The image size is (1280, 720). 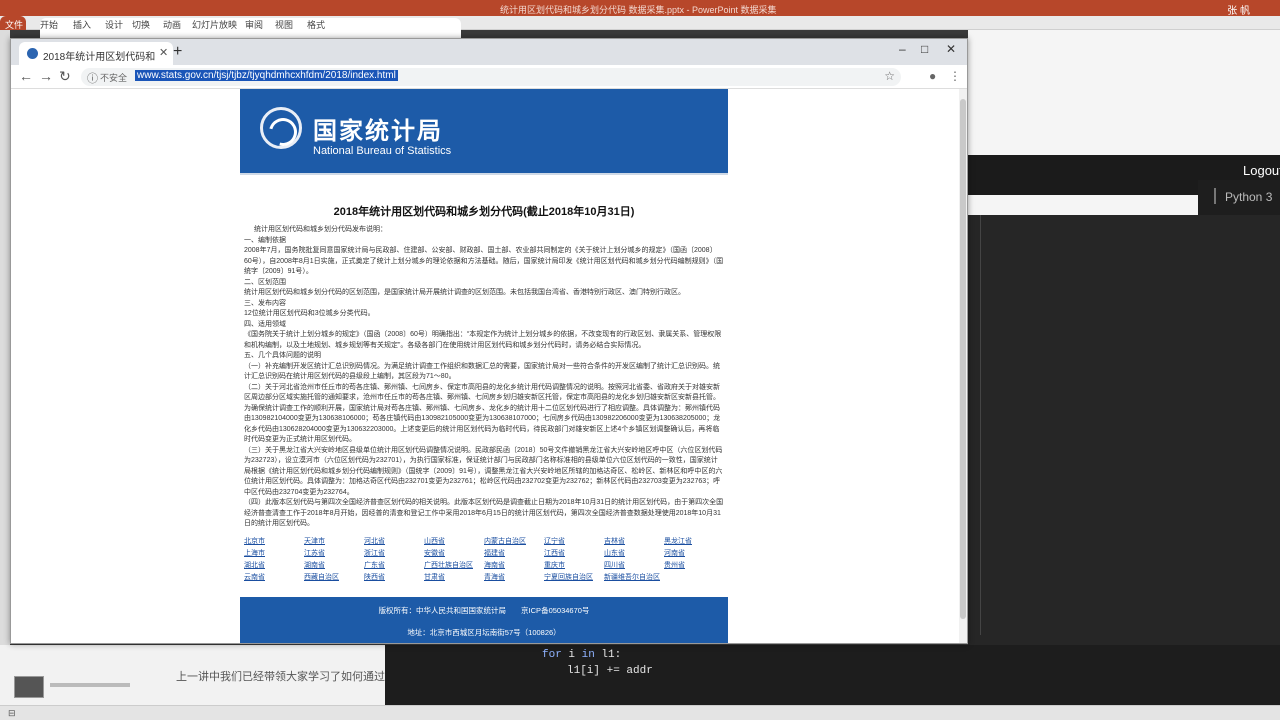 I want to click on province-link: 贵州省, so click(x=694, y=565).